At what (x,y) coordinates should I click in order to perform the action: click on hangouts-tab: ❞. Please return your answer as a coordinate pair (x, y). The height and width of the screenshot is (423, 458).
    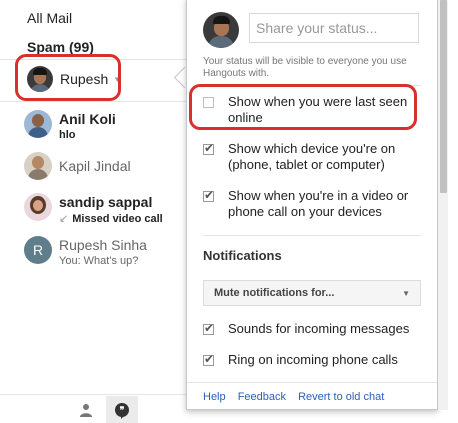
    Looking at the image, I should click on (122, 409).